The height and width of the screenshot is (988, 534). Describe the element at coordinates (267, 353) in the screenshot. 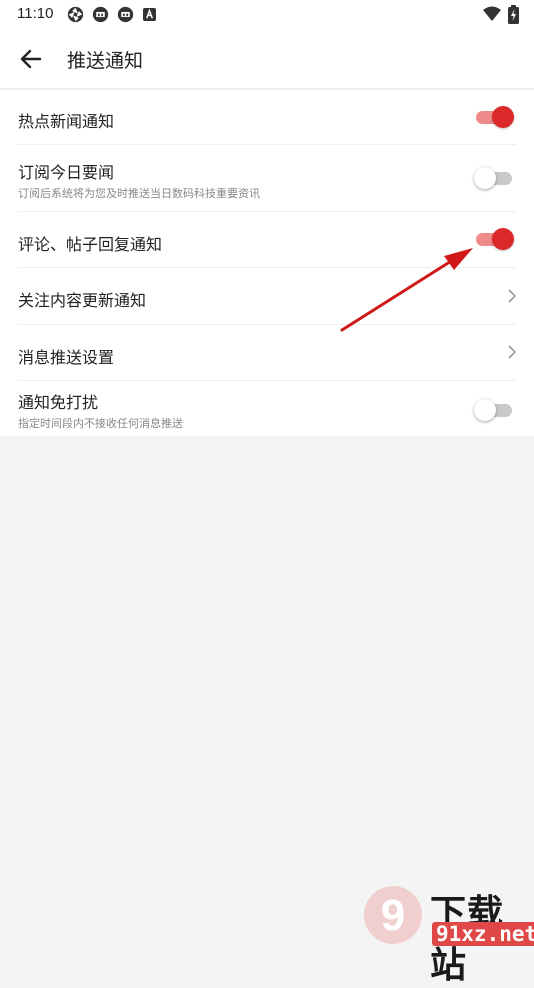

I see `setting-row-push-settings: 消息推送设置` at that location.